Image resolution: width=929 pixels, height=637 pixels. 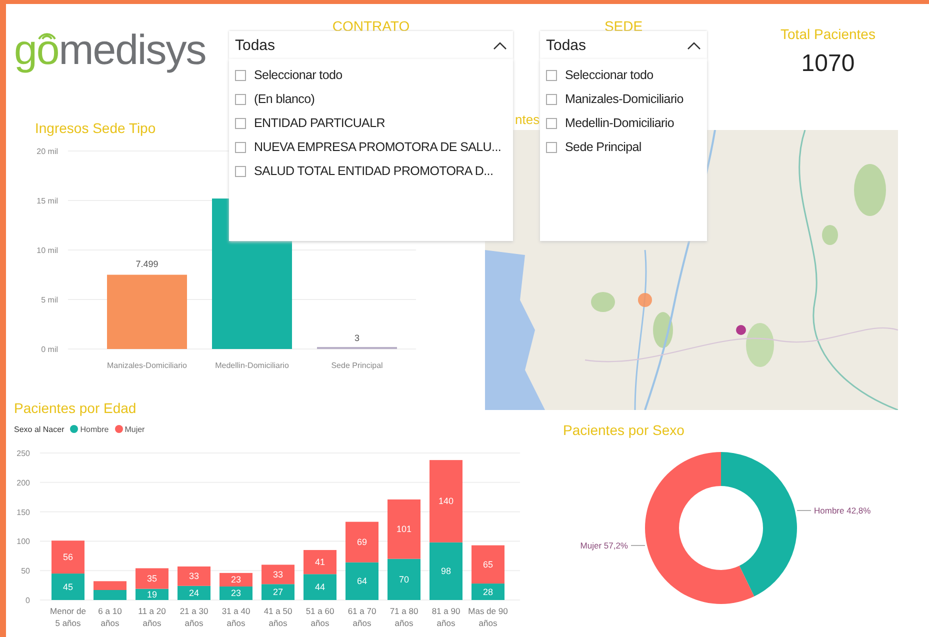 What do you see at coordinates (357, 338) in the screenshot?
I see `data-label: 3` at bounding box center [357, 338].